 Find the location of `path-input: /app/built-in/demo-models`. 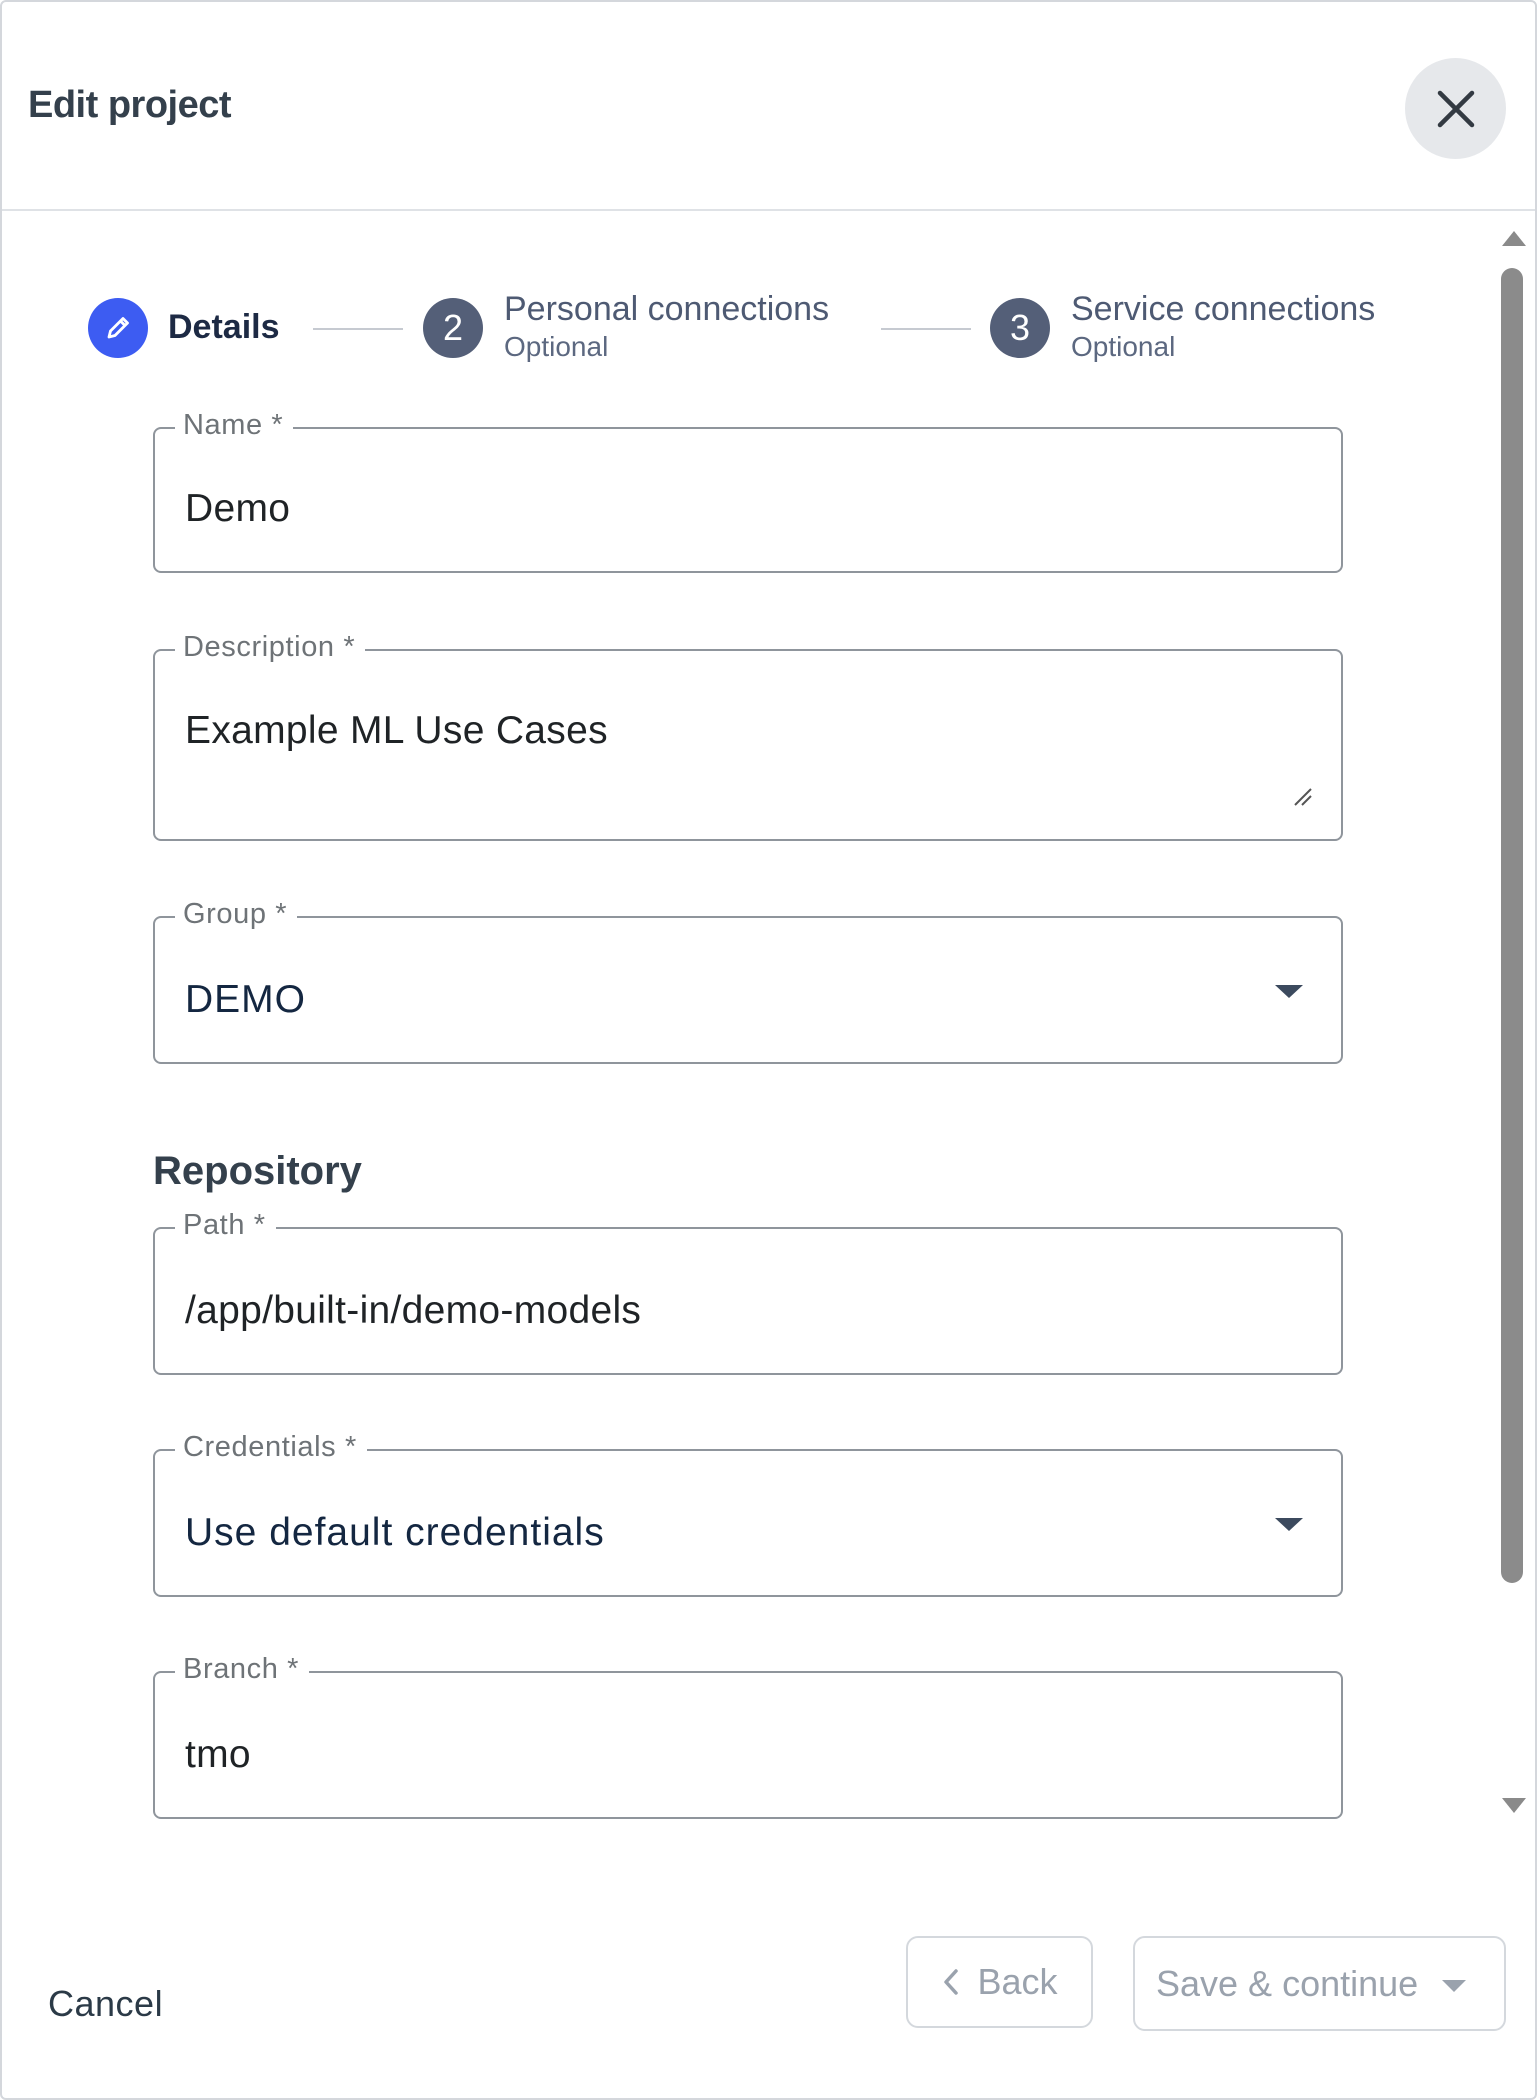

path-input: /app/built-in/demo-models is located at coordinates (413, 1311).